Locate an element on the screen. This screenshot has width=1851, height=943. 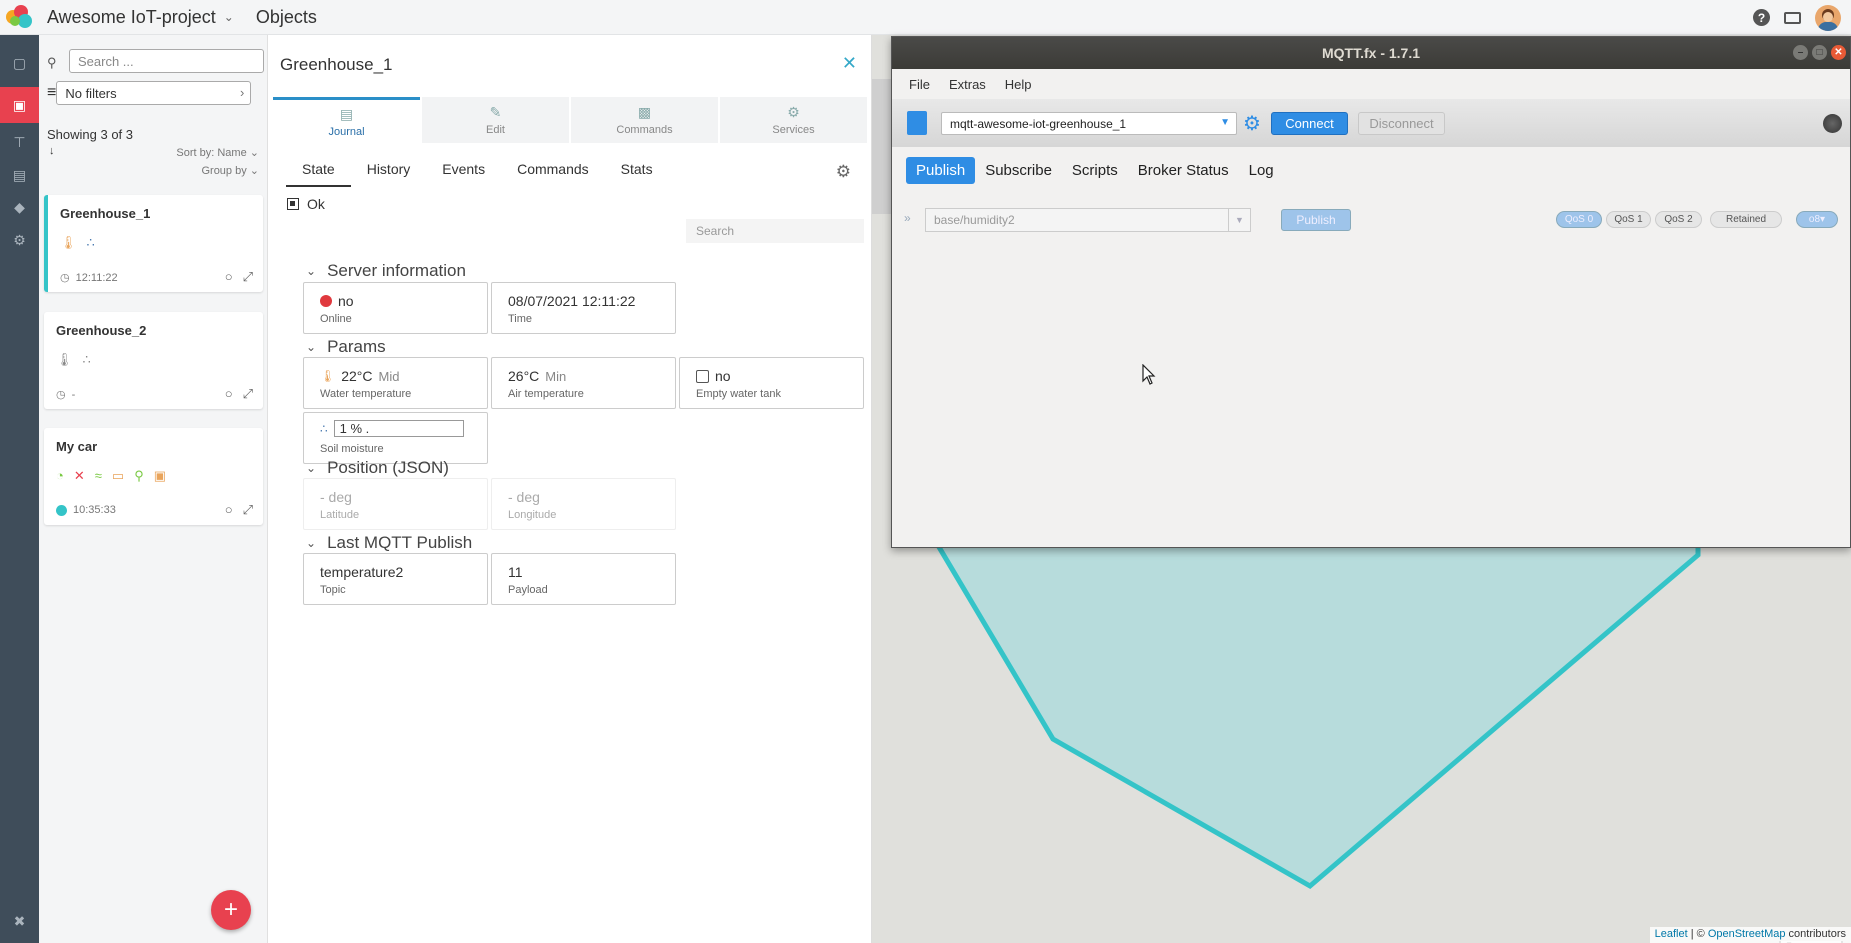
tab-subscribe: Subscribe is located at coordinates (1018, 170).